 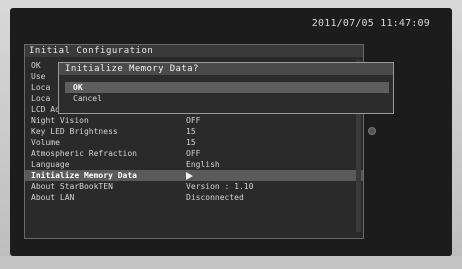 I want to click on config-row-label: Use, so click(x=38, y=76).